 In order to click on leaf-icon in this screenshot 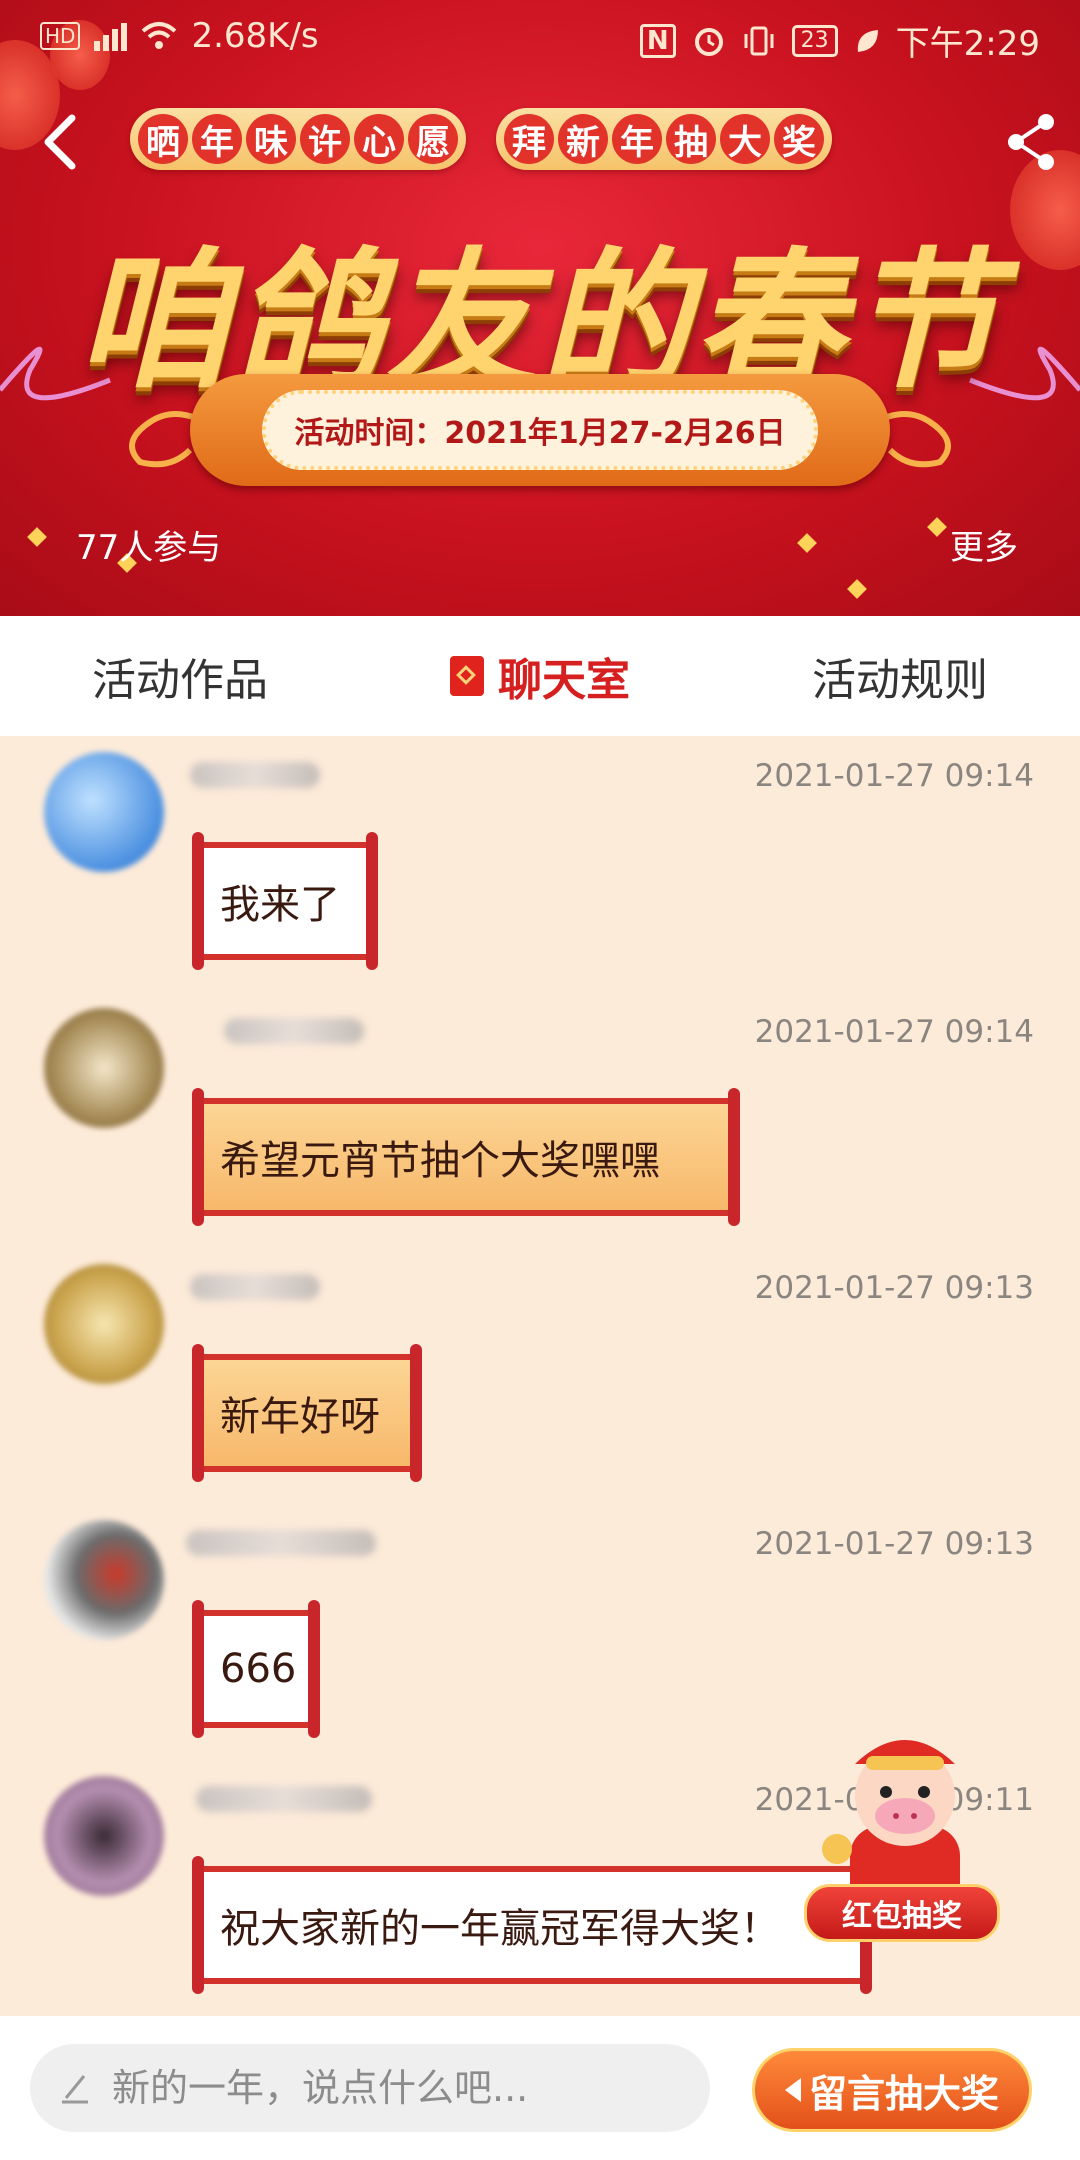, I will do `click(867, 40)`.